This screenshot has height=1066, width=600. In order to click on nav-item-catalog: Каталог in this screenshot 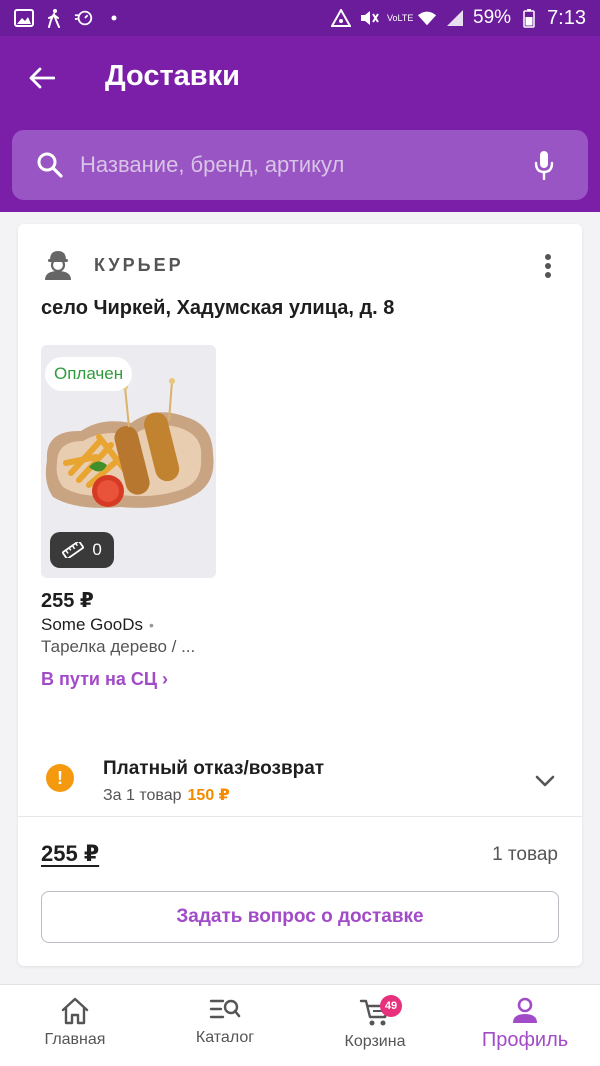, I will do `click(225, 1025)`.